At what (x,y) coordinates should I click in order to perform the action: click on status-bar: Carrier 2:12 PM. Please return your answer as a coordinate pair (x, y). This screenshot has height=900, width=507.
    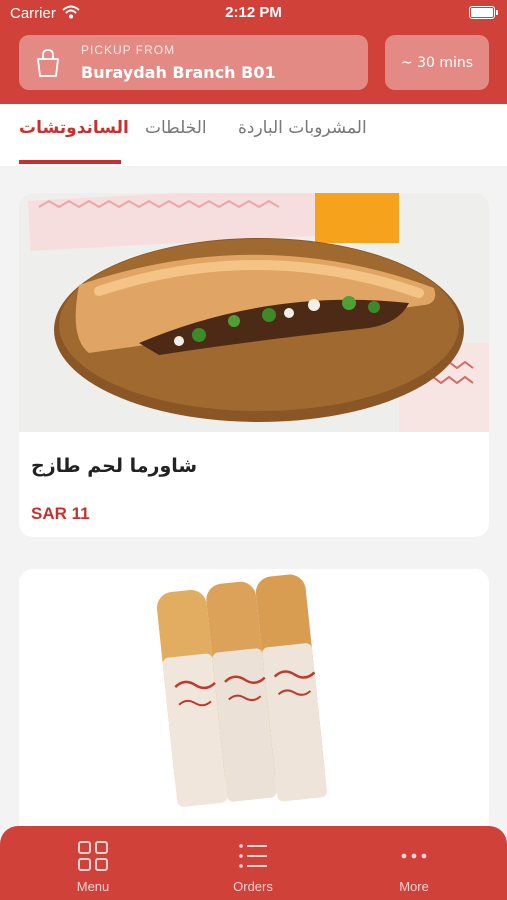
    Looking at the image, I should click on (253, 14).